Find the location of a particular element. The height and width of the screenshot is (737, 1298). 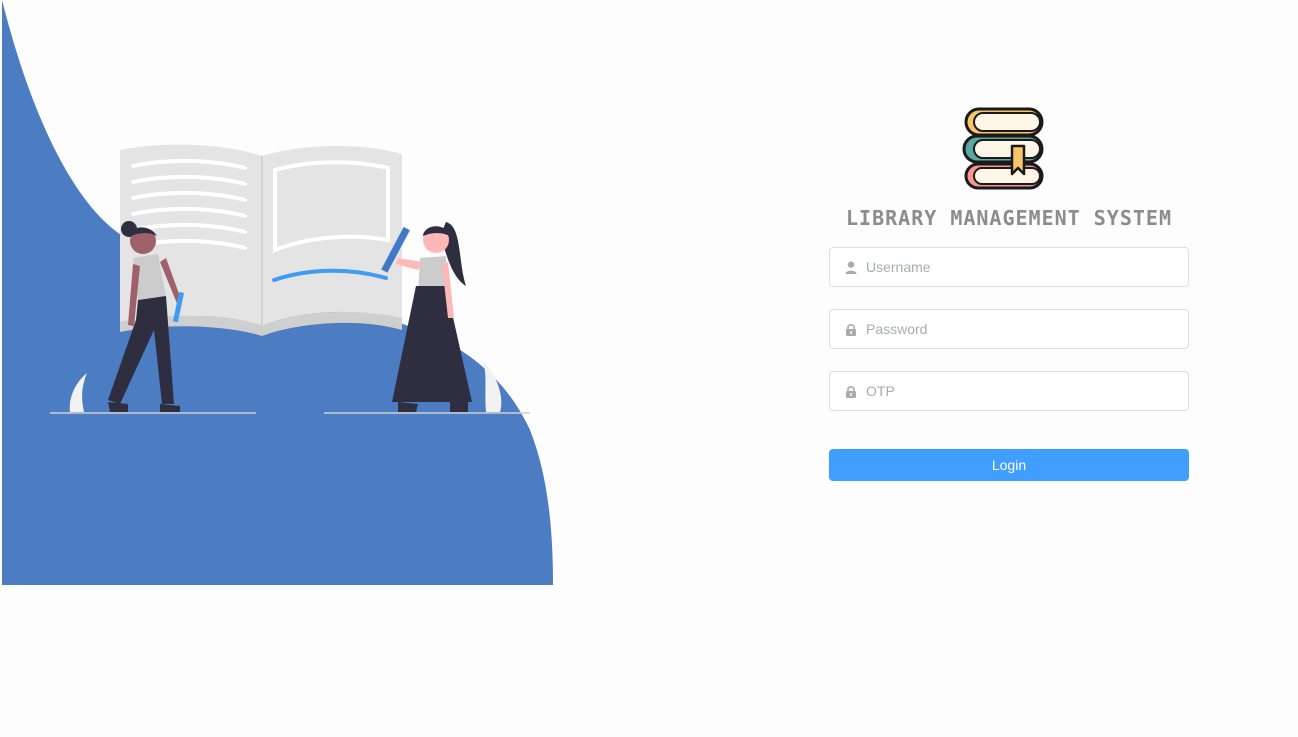

password-field is located at coordinates (1009, 329).